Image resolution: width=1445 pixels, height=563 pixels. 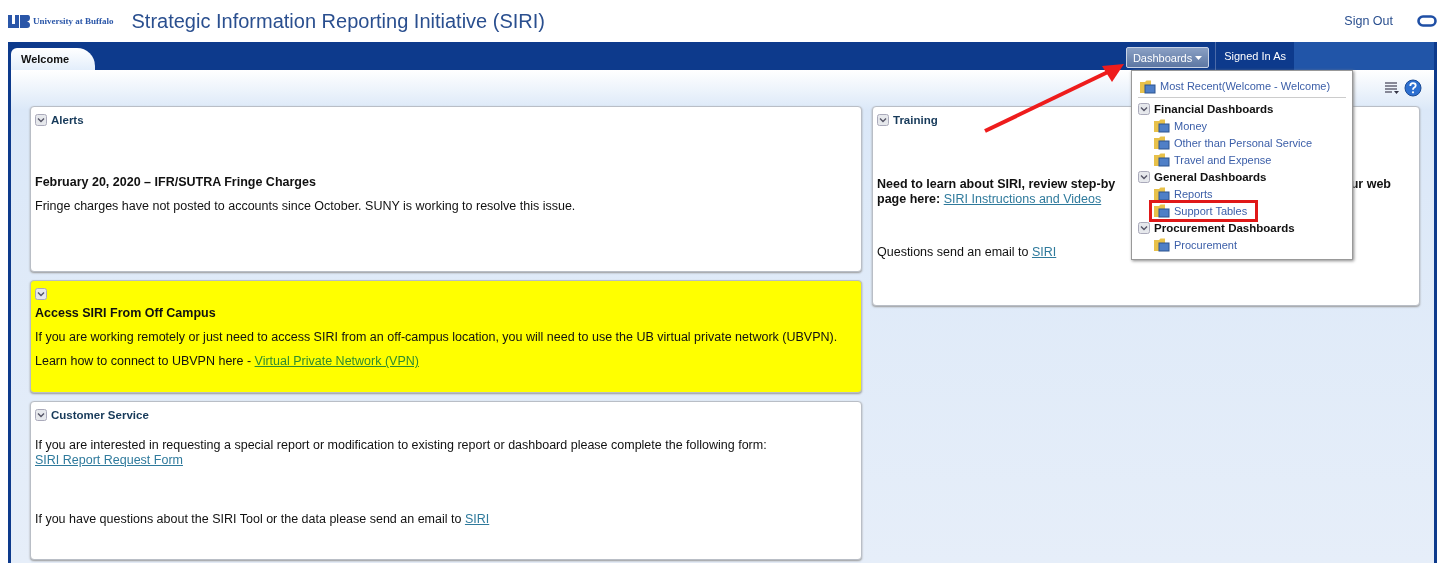 What do you see at coordinates (262, 519) in the screenshot?
I see `email-text: If you have questions about the SIRI Tool or the data please send an email to SIRI` at bounding box center [262, 519].